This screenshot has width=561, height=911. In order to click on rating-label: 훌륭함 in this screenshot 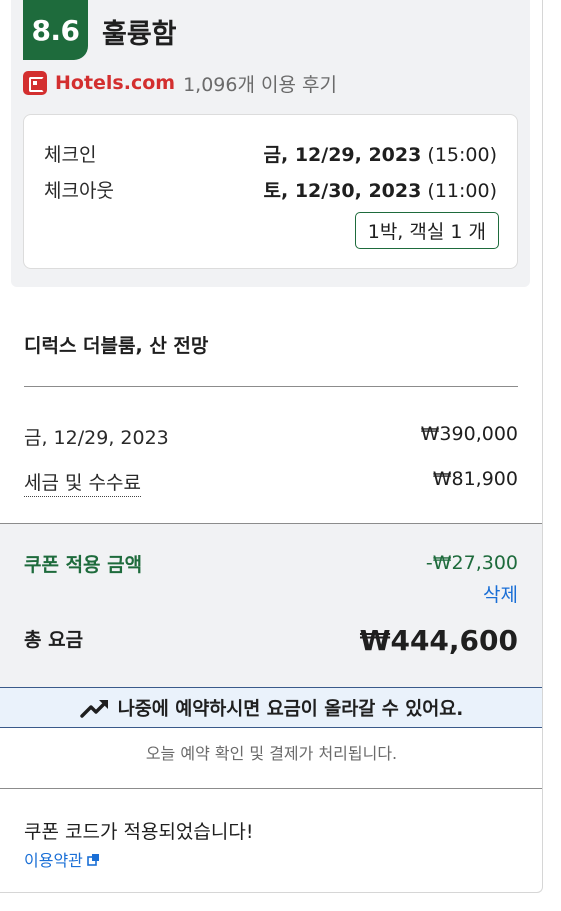, I will do `click(139, 34)`.